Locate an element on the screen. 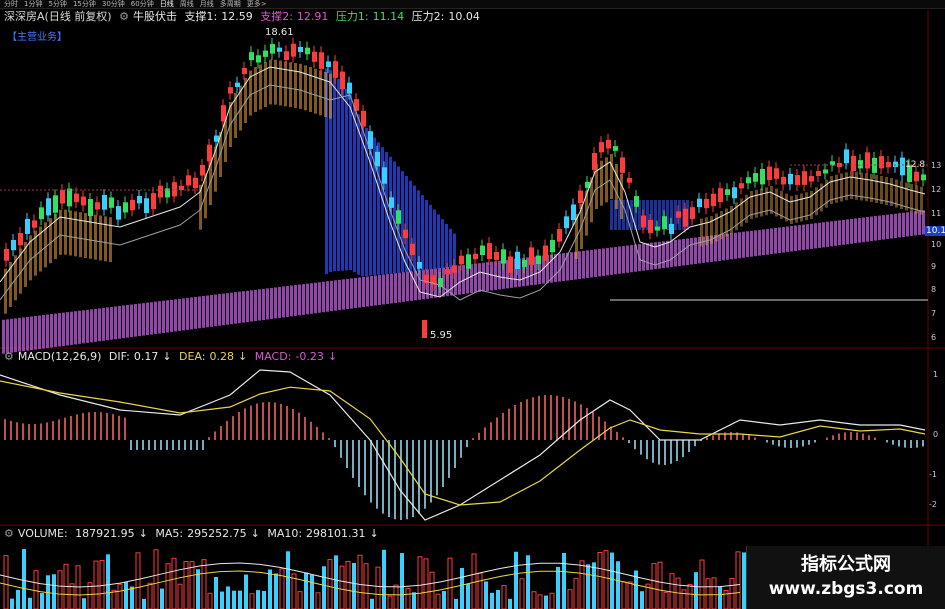 This screenshot has width=945, height=609. tab-multi-period: 多周期 is located at coordinates (230, 4).